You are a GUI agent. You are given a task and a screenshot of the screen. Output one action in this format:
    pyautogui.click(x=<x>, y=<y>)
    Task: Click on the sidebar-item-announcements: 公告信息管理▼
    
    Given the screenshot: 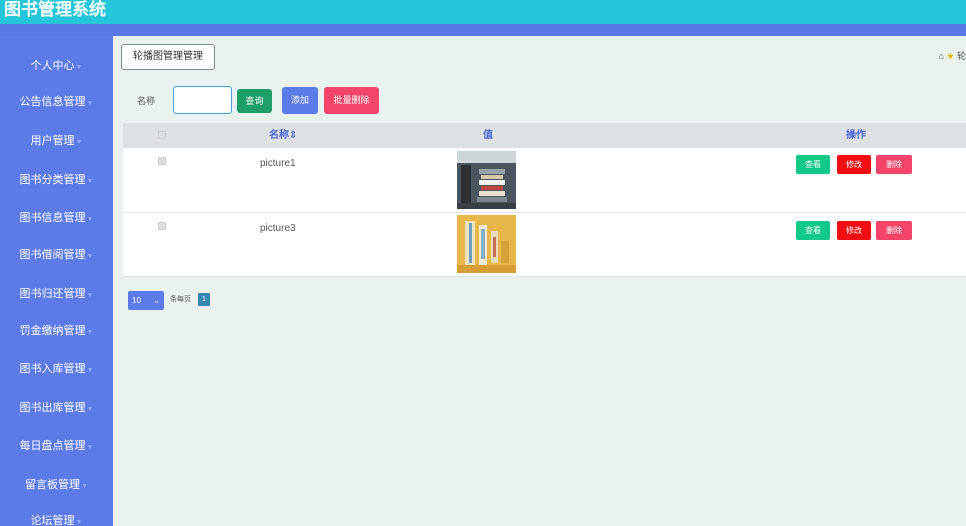 What is the action you would take?
    pyautogui.click(x=56, y=102)
    